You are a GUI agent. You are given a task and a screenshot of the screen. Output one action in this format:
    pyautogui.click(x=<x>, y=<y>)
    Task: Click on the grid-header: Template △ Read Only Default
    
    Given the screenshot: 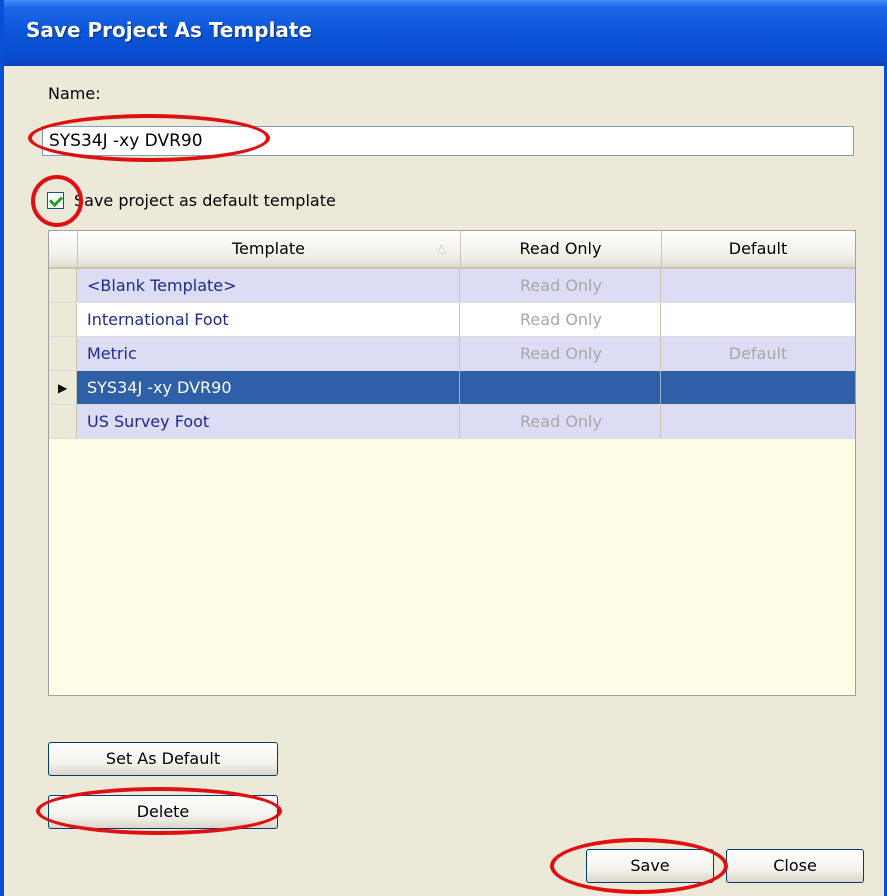 What is the action you would take?
    pyautogui.click(x=452, y=250)
    